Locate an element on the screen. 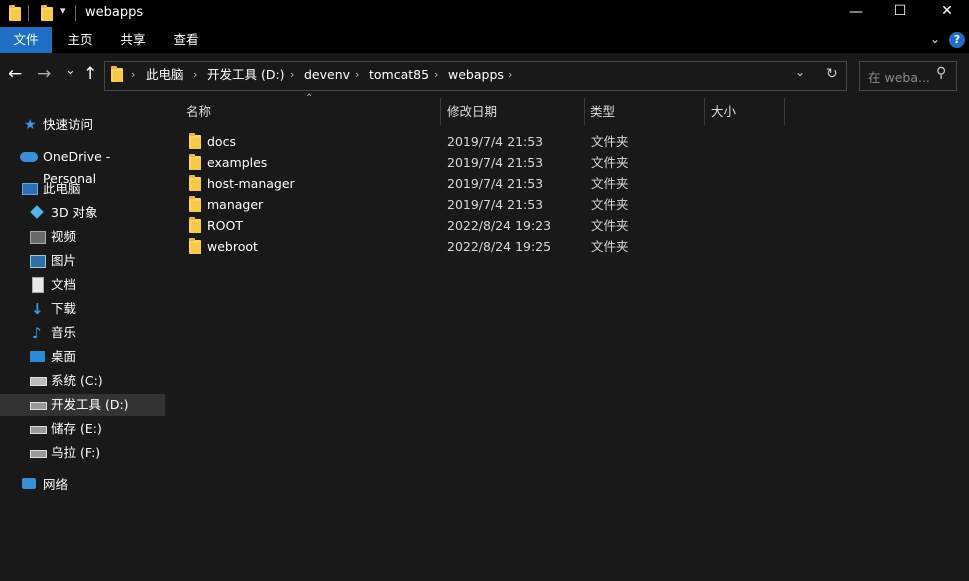 The height and width of the screenshot is (581, 969). quick-access-toolbar-dropdown-icon: ▾ is located at coordinates (63, 10).